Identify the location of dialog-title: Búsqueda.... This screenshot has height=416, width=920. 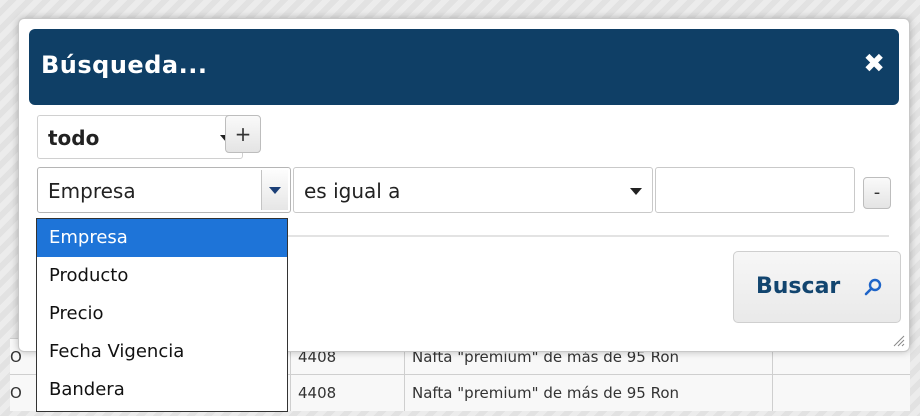
(124, 65).